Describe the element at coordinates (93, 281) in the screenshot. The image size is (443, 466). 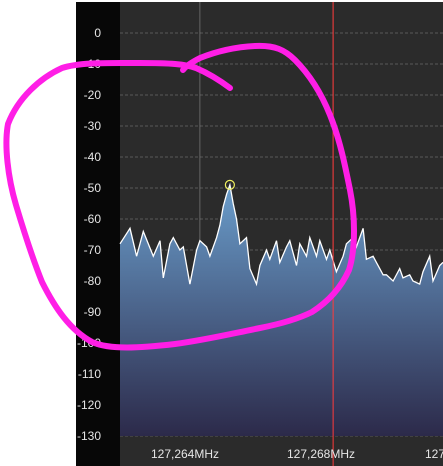
I see `y-tick-label: -80` at that location.